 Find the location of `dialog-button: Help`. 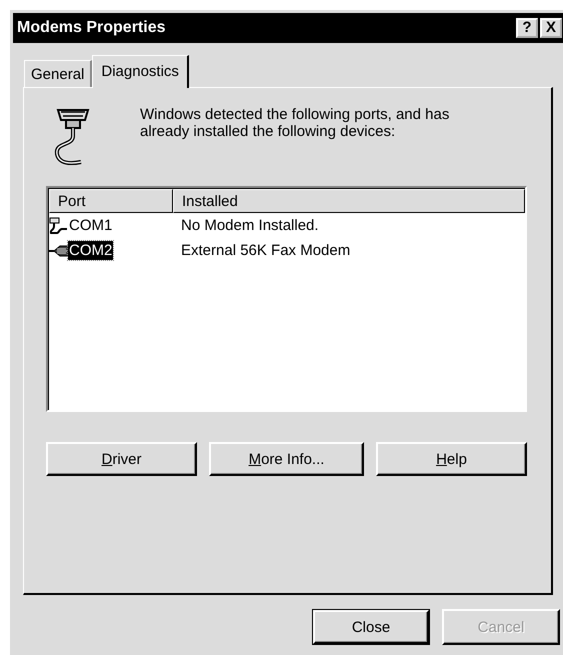

dialog-button: Help is located at coordinates (452, 459).